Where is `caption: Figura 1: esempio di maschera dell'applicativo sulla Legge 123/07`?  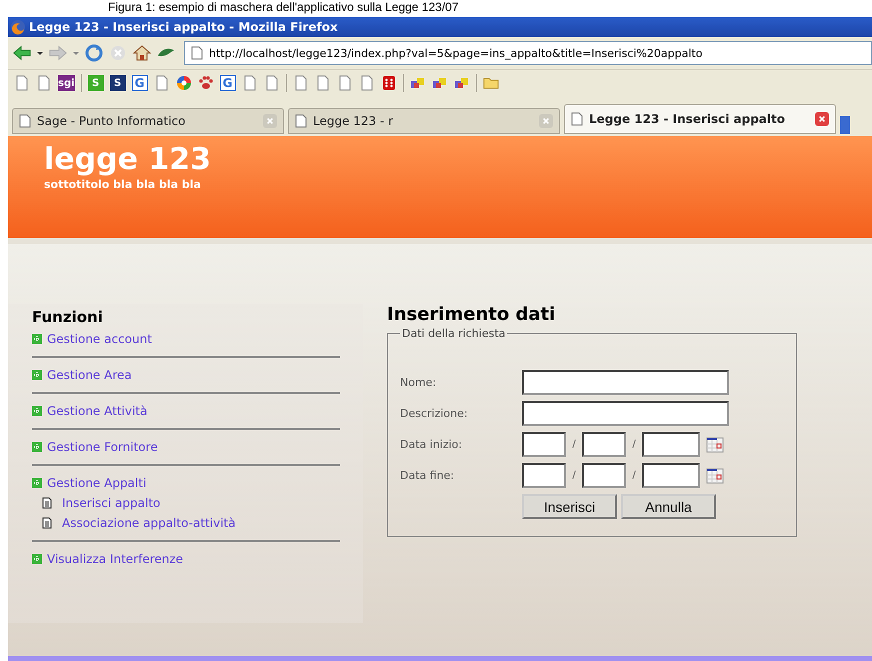
caption: Figura 1: esempio di maschera dell'applicativo sulla Legge 123/07 is located at coordinates (283, 7).